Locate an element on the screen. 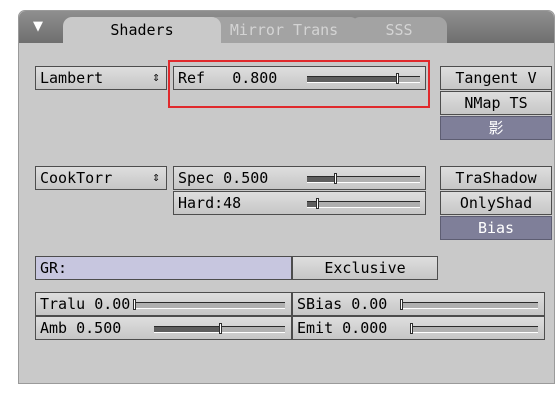 This screenshot has width=558, height=394. tralu-value: 0.00 is located at coordinates (112, 304).